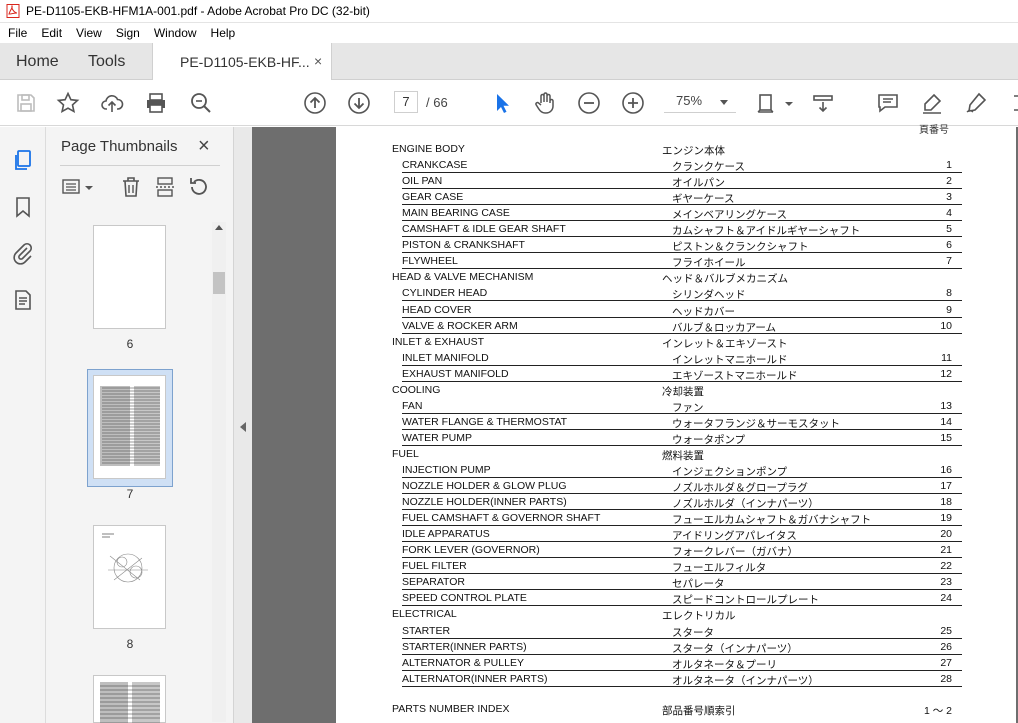  I want to click on highlight-pen-icon, so click(932, 103).